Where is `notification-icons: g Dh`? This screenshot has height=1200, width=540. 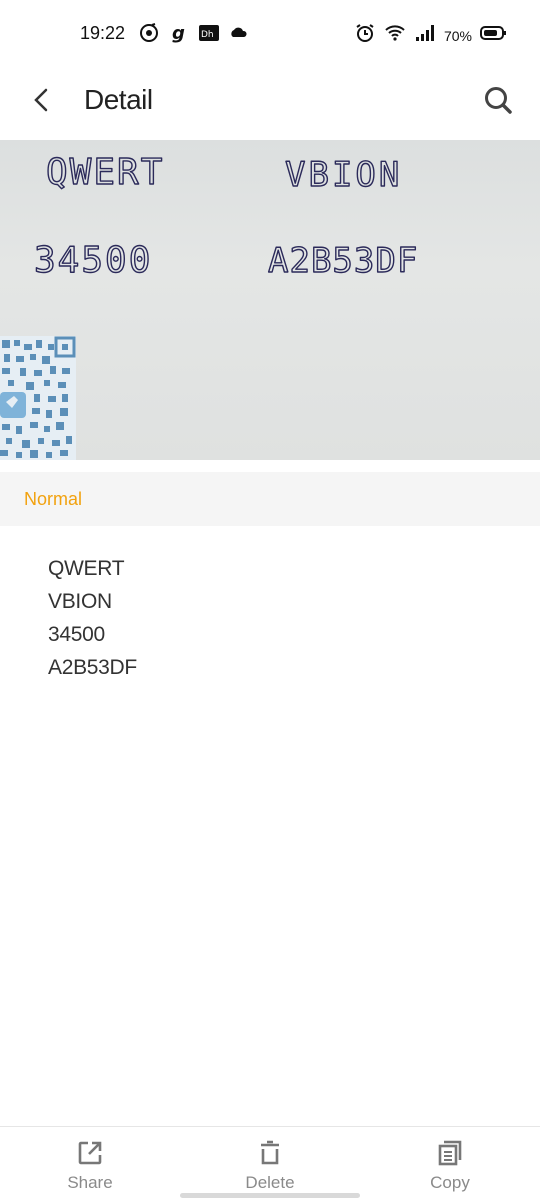 notification-icons: g Dh is located at coordinates (194, 35).